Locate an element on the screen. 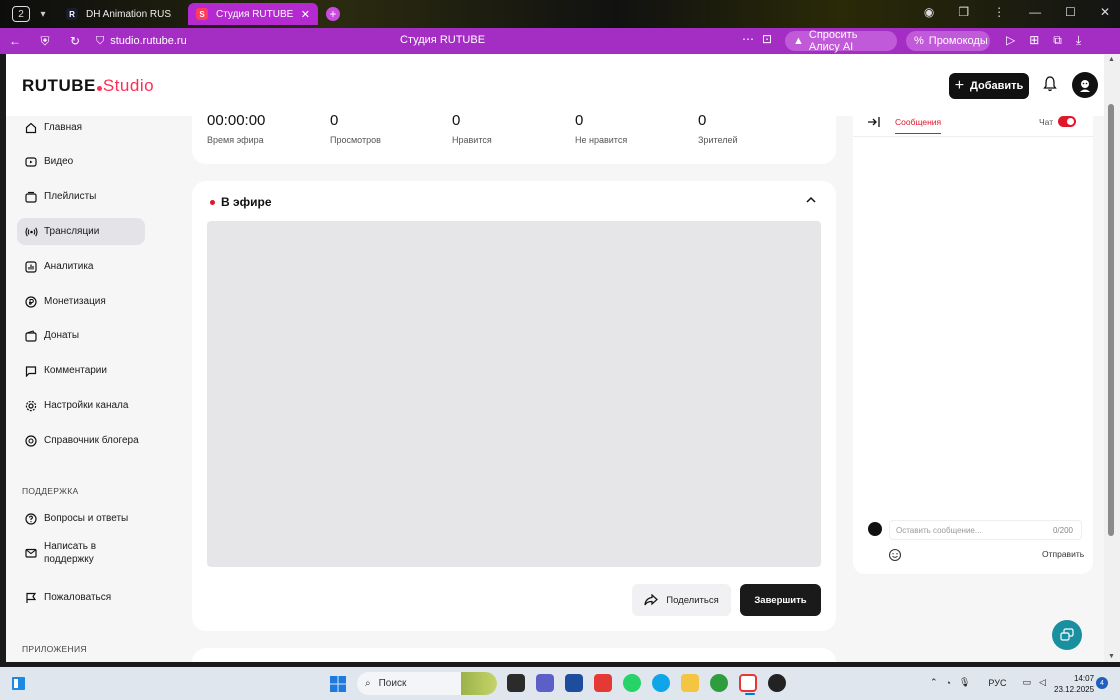  sidebar-item-donations: Донаты is located at coordinates (81, 335).